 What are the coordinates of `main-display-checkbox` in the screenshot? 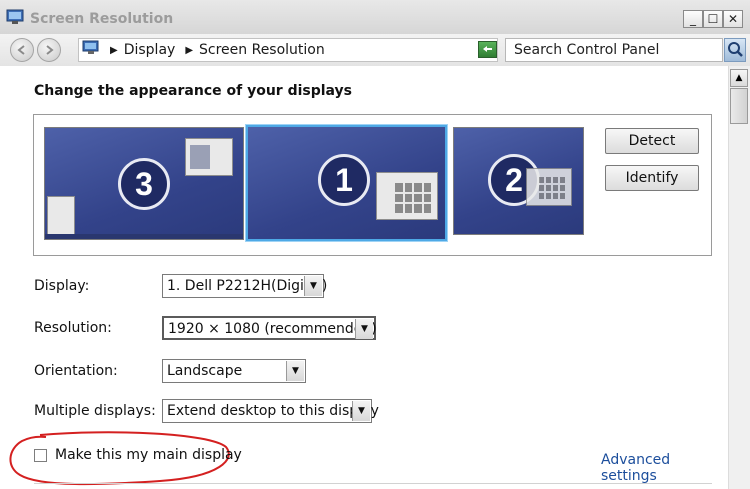 It's located at (40, 455).